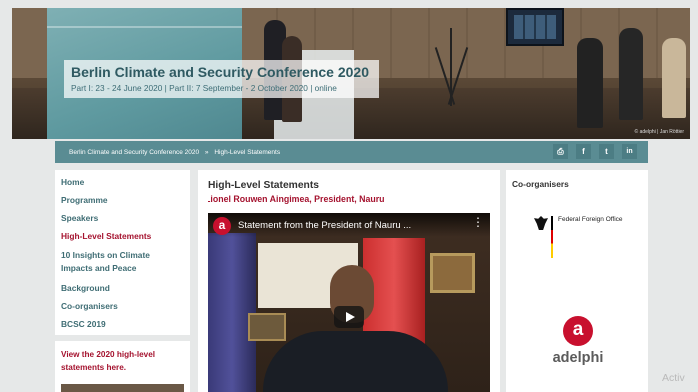 Image resolution: width=698 pixels, height=392 pixels. What do you see at coordinates (552, 237) in the screenshot?
I see `german-flag-bar` at bounding box center [552, 237].